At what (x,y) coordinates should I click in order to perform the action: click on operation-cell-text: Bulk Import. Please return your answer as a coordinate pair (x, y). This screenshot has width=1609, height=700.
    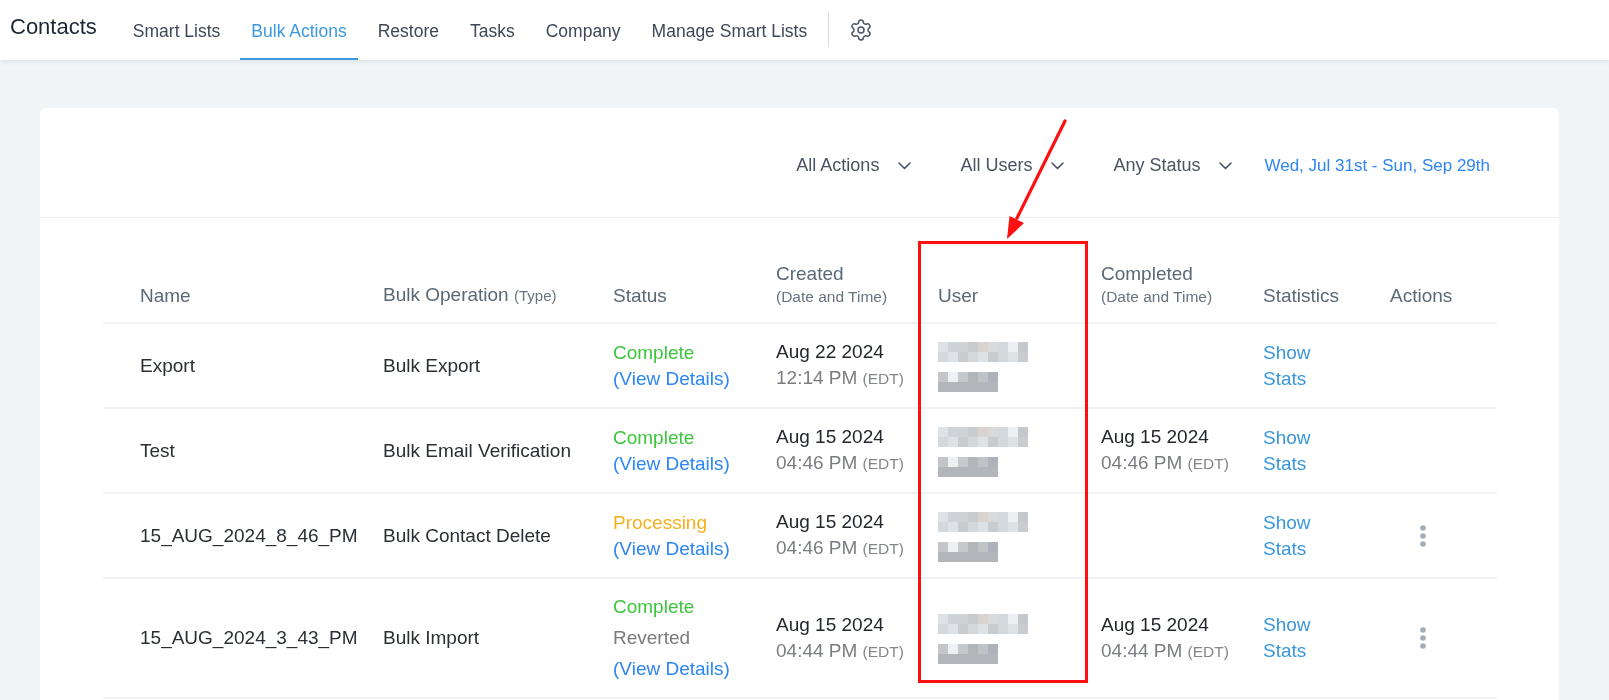
    Looking at the image, I should click on (431, 638).